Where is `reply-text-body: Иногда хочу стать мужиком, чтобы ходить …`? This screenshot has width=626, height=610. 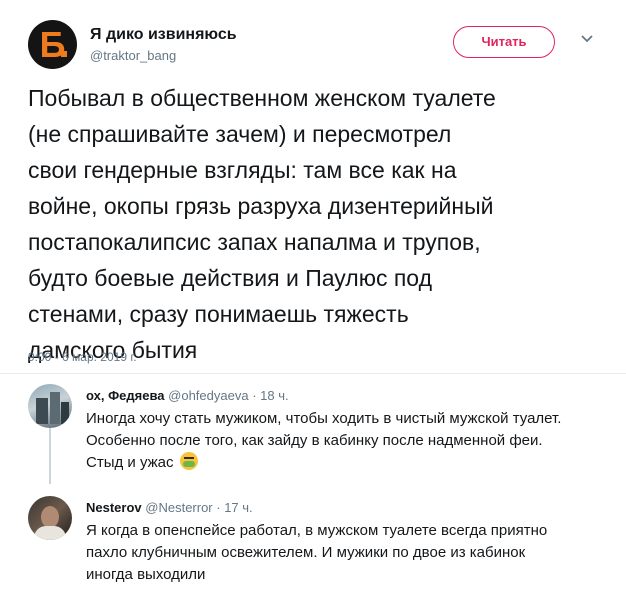 reply-text-body: Иногда хочу стать мужиком, чтобы ходить … is located at coordinates (324, 440).